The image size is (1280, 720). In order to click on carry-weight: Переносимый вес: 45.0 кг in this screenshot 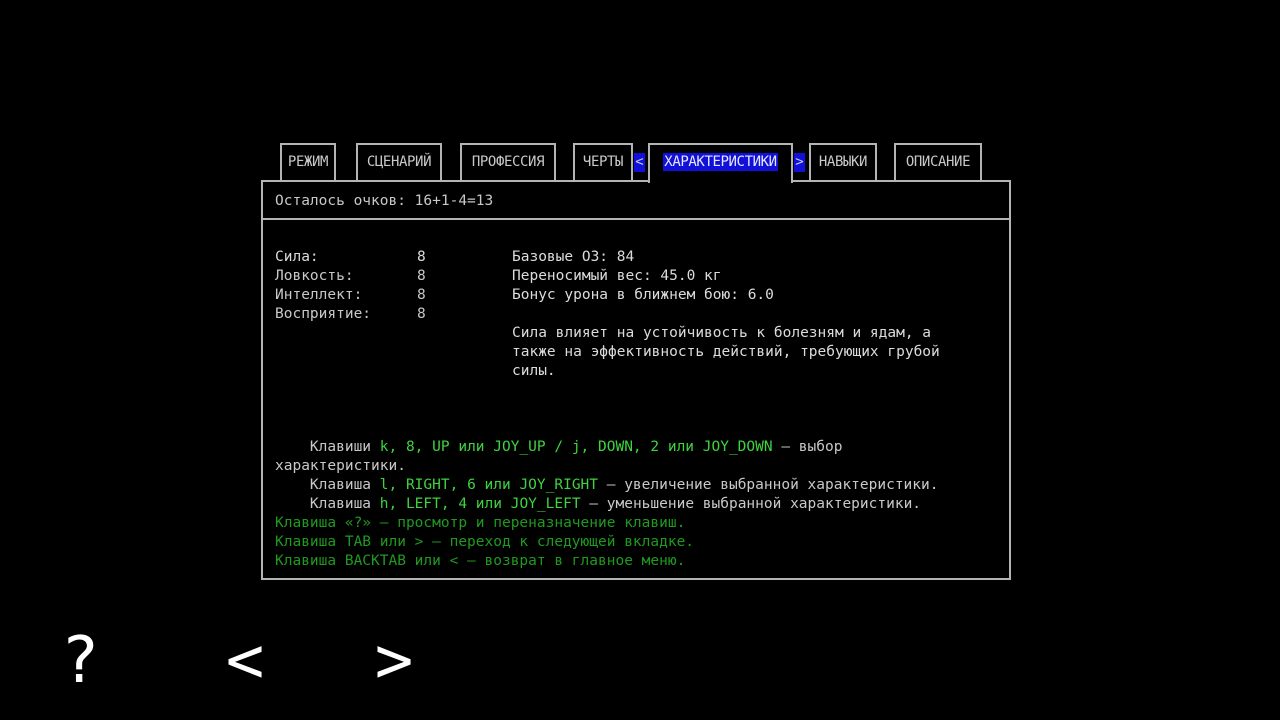, I will do `click(617, 276)`.